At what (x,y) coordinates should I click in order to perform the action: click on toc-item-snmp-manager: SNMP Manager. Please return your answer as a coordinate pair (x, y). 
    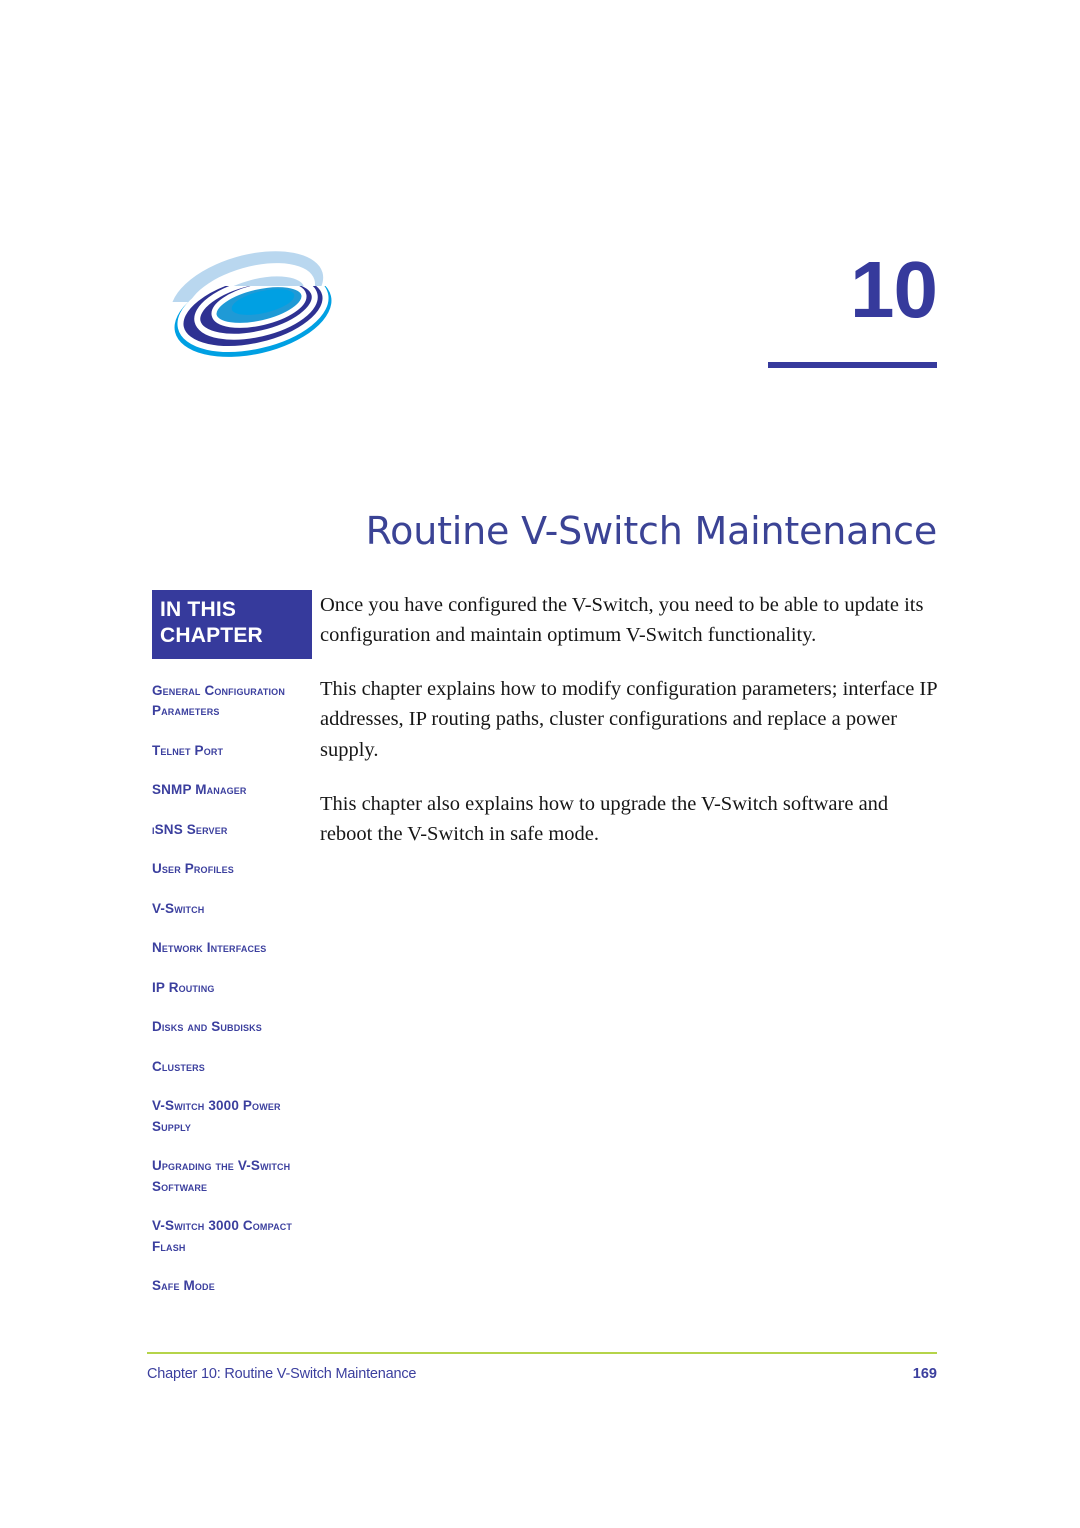
    Looking at the image, I should click on (232, 790).